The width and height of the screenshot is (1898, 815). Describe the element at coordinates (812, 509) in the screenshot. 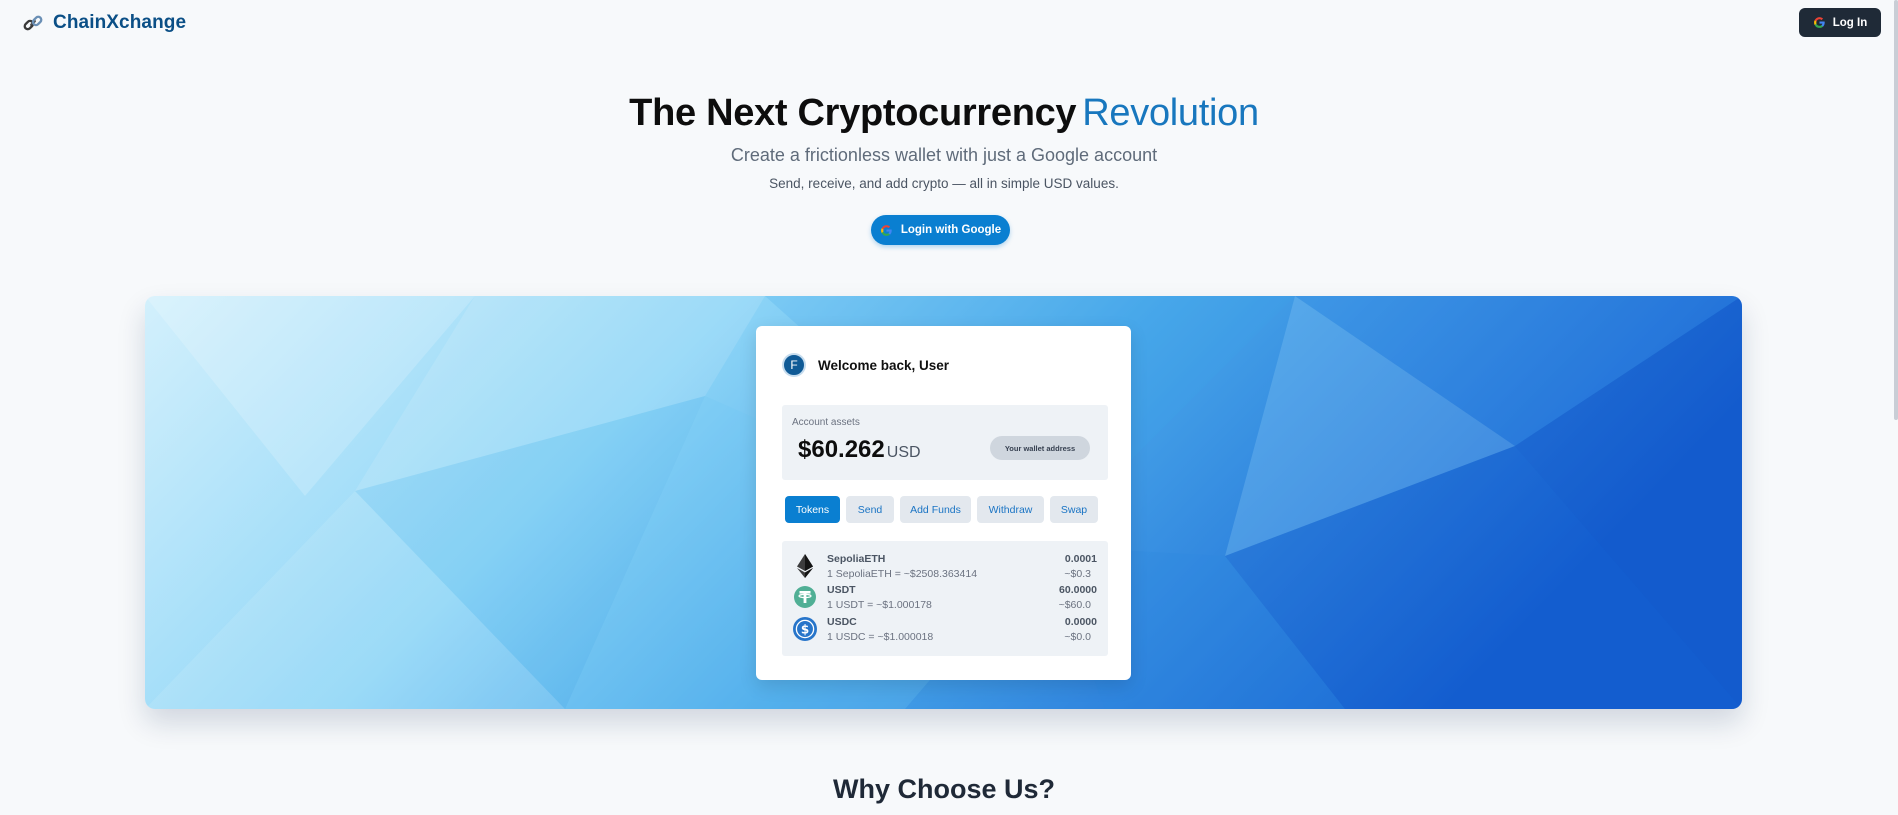

I see `tab-tokens: Tokens` at that location.